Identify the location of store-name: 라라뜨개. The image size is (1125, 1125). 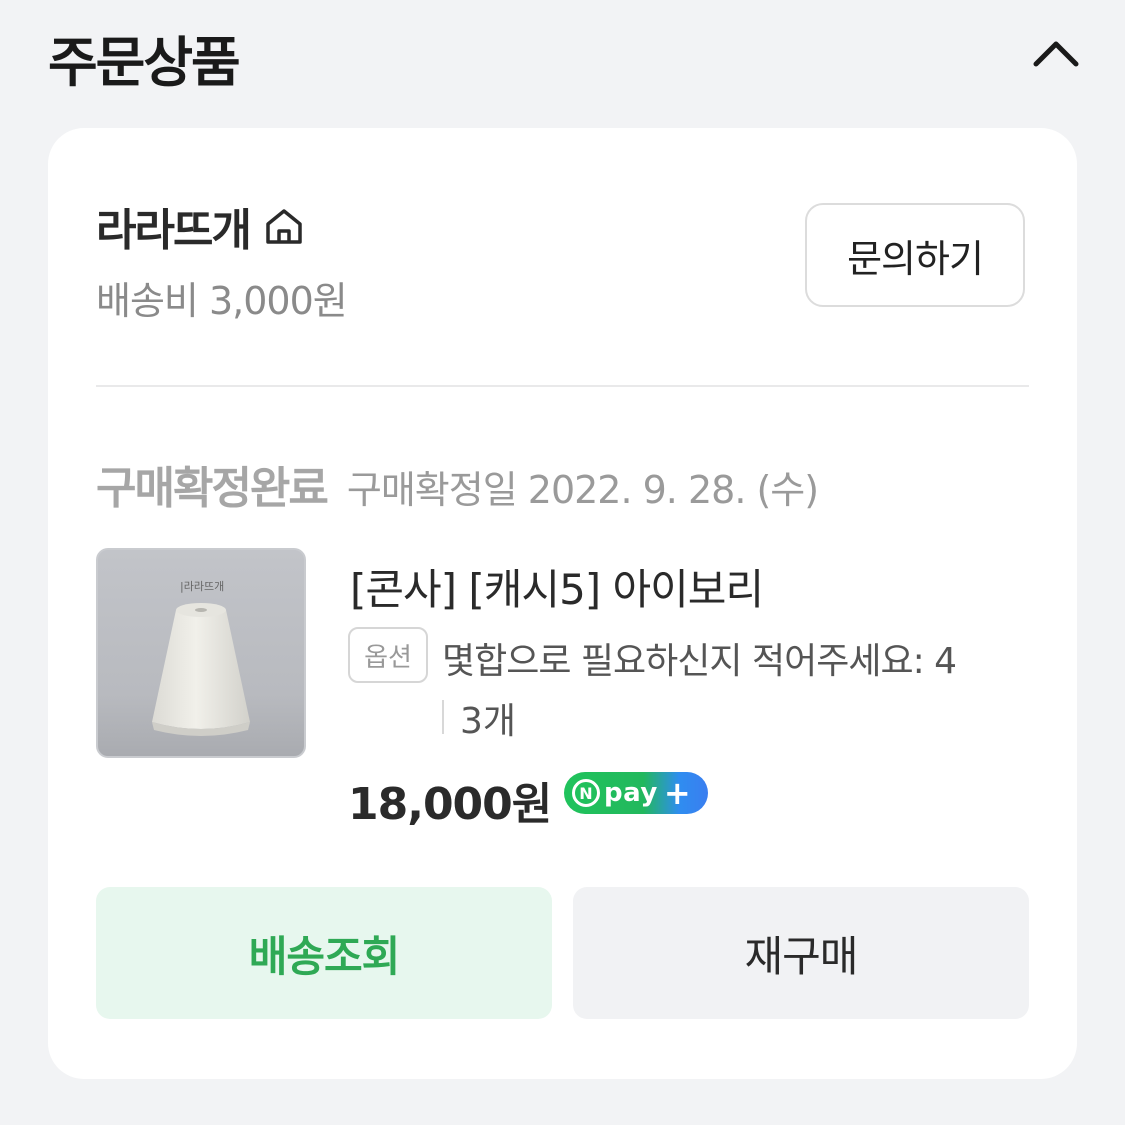
(174, 226).